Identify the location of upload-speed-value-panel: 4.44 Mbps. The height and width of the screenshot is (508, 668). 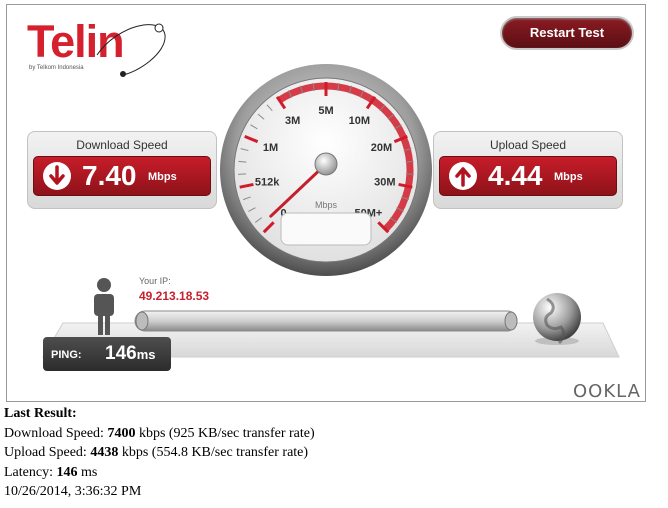
(528, 176).